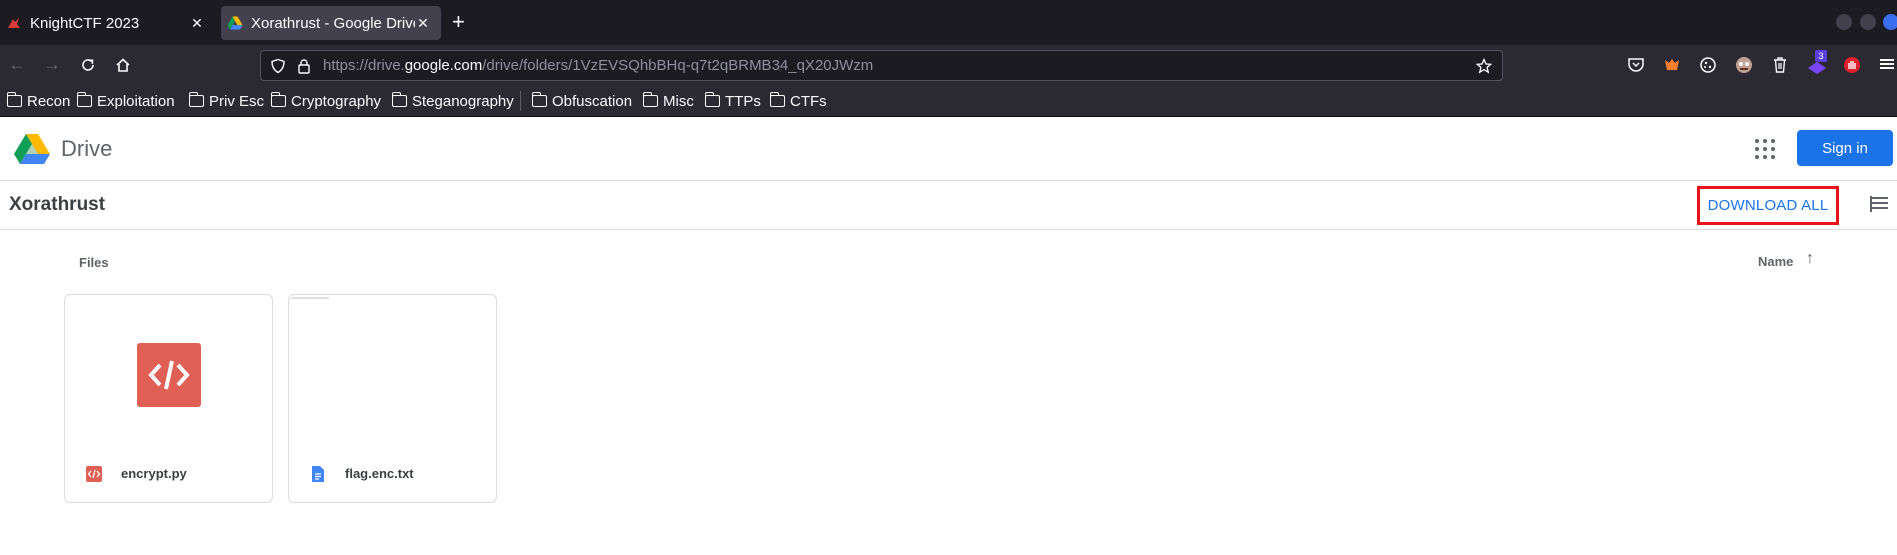  I want to click on bookmark-label: Misc, so click(678, 101).